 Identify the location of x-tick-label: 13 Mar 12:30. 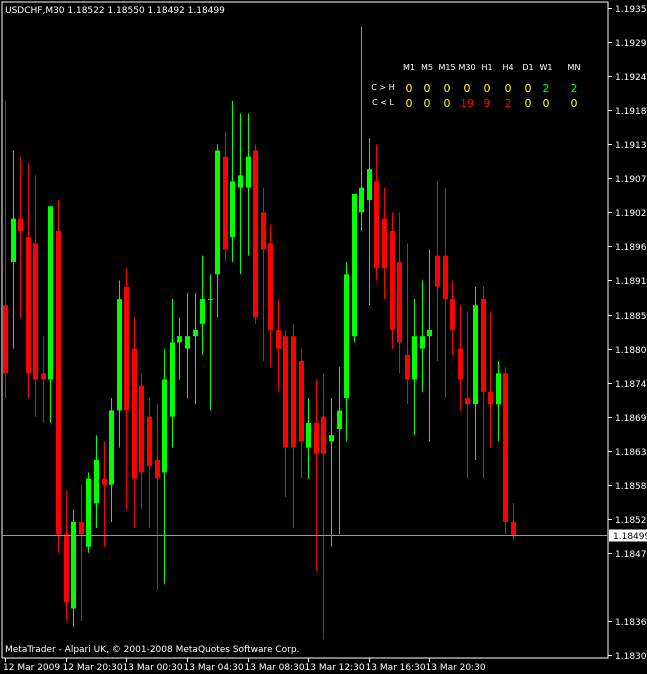
(335, 668).